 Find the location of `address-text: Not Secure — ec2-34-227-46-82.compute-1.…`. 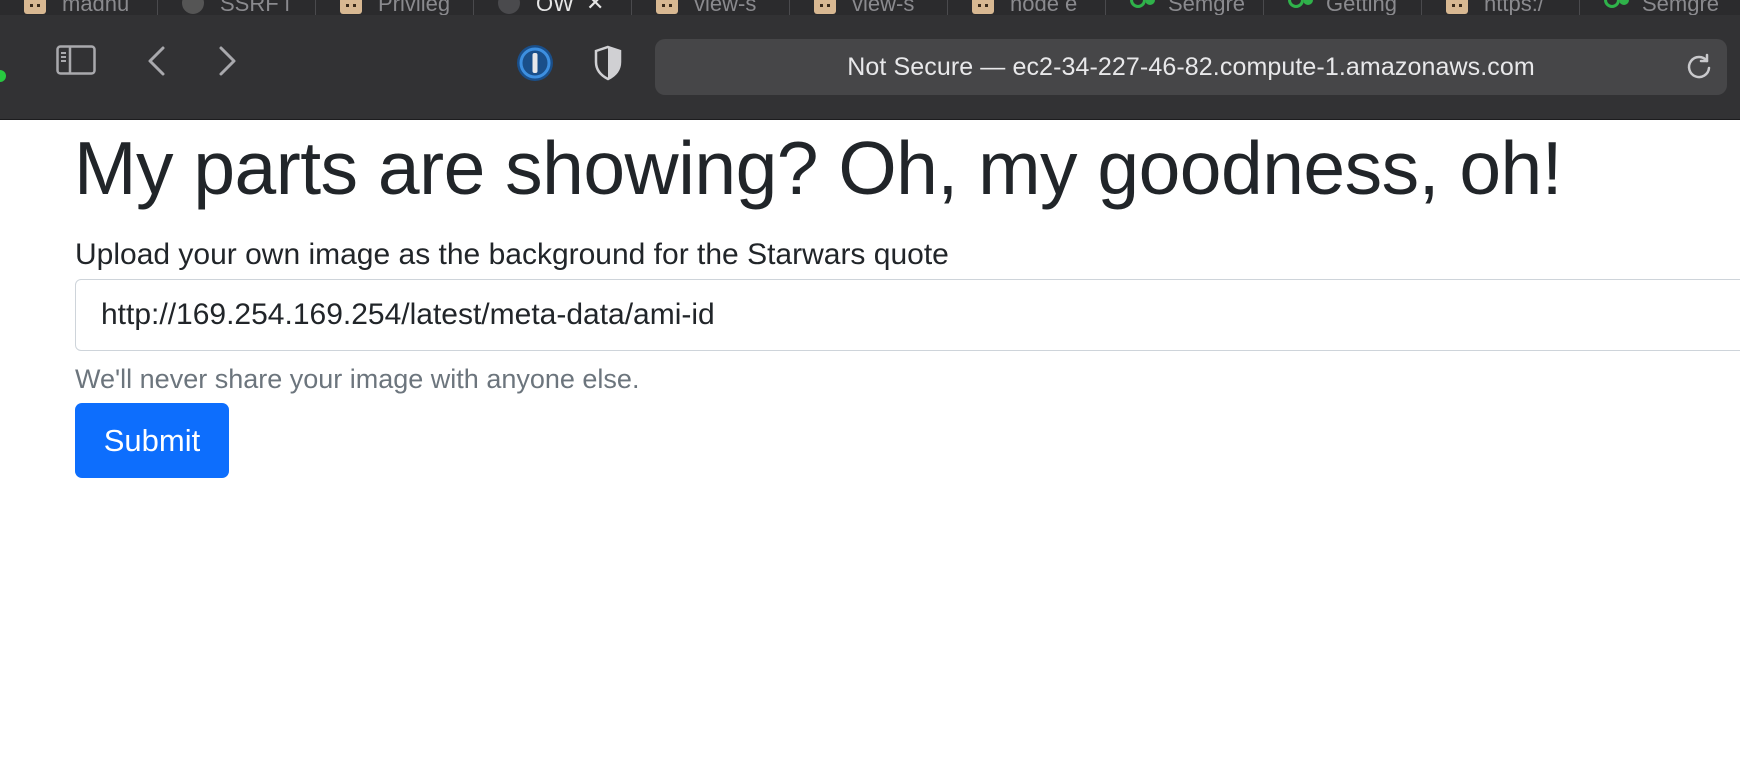

address-text: Not Secure — ec2-34-227-46-82.compute-1.… is located at coordinates (1191, 67).